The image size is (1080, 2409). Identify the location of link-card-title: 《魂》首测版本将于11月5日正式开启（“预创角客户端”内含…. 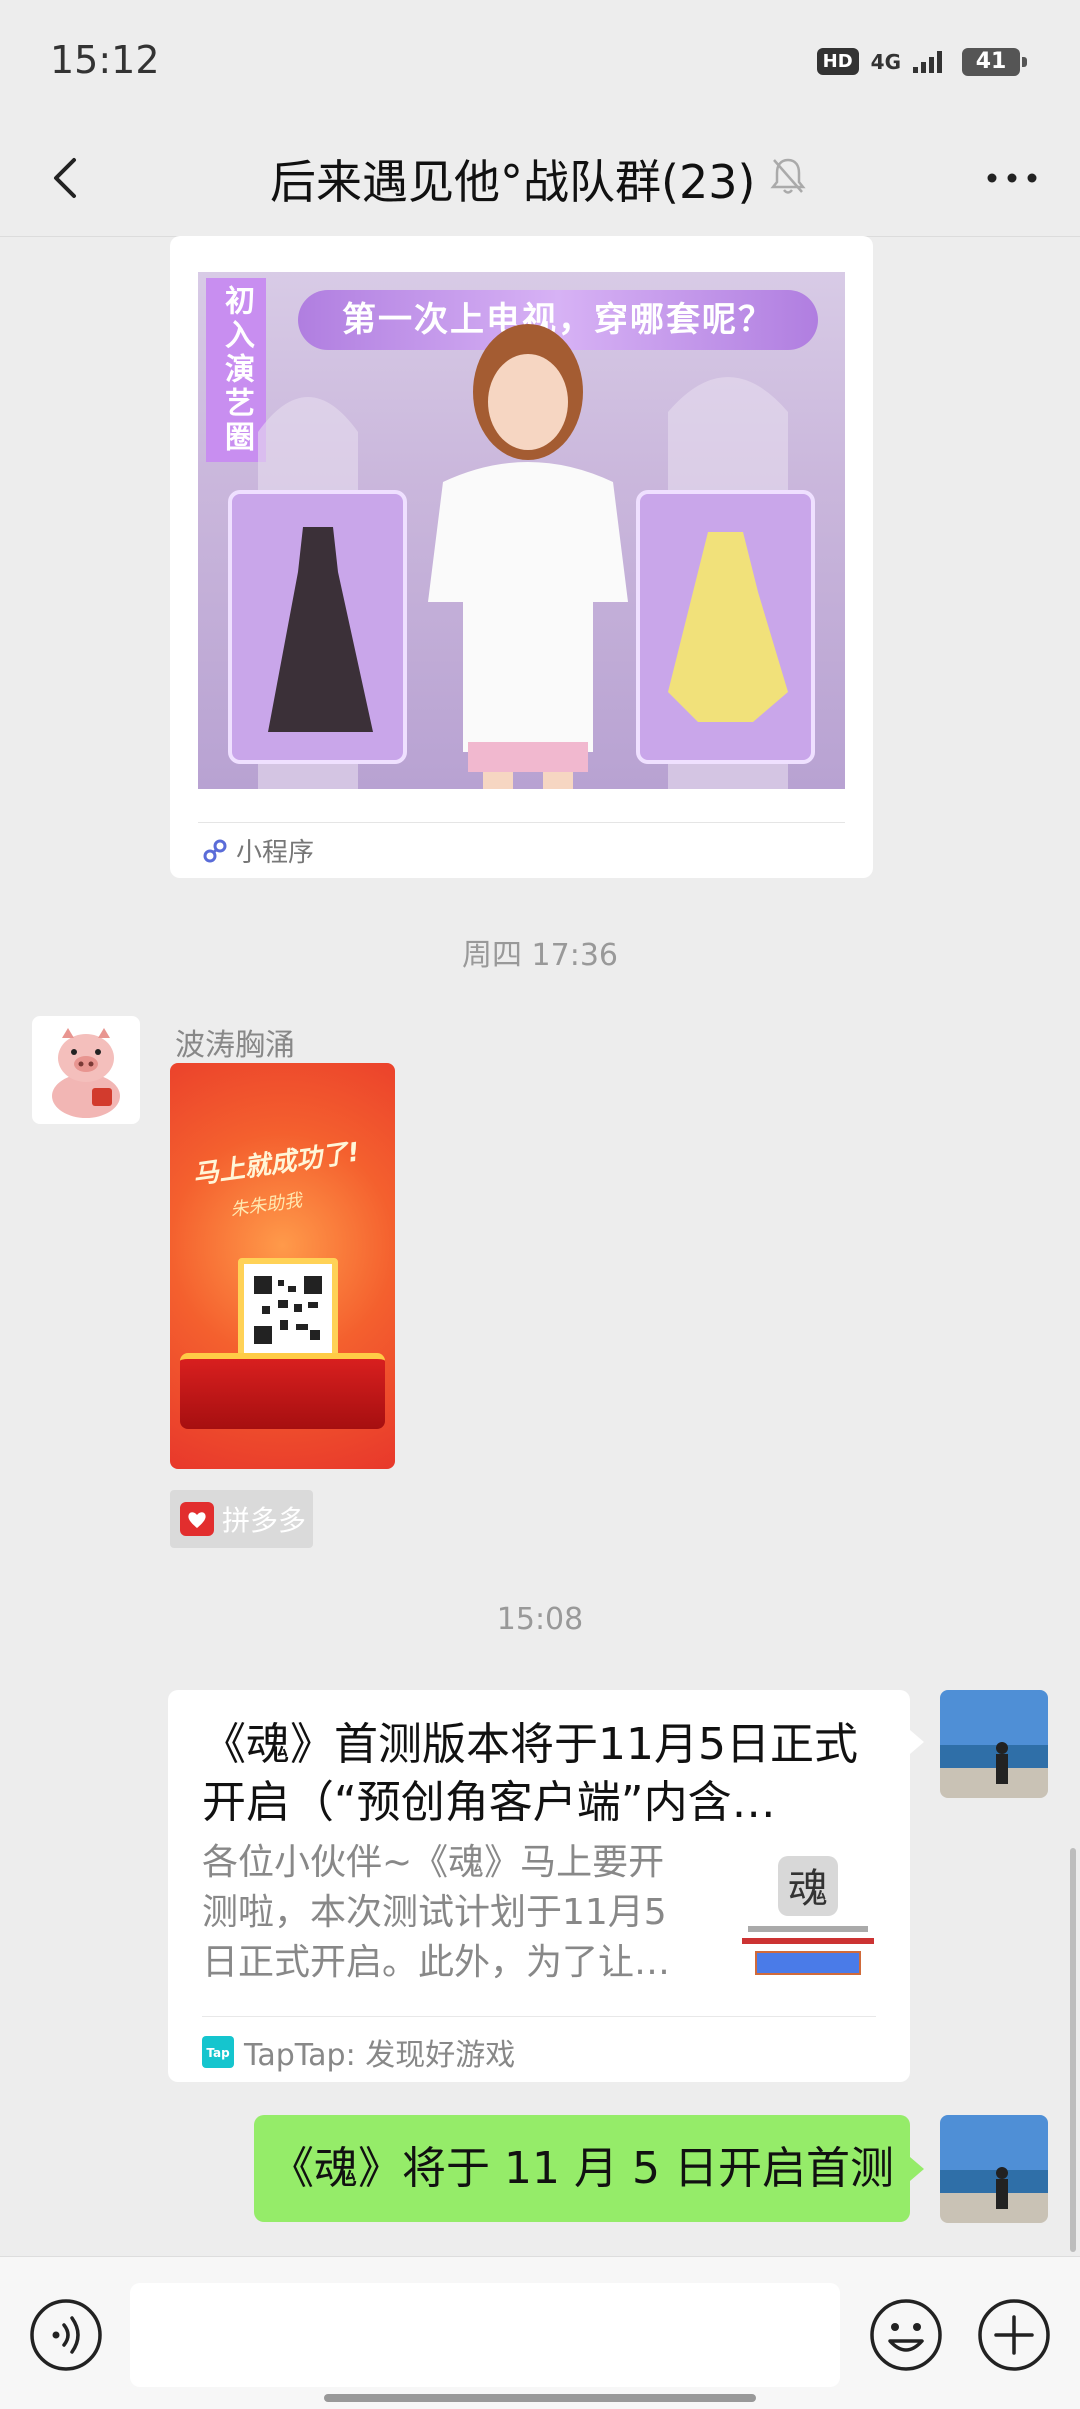
(530, 1773).